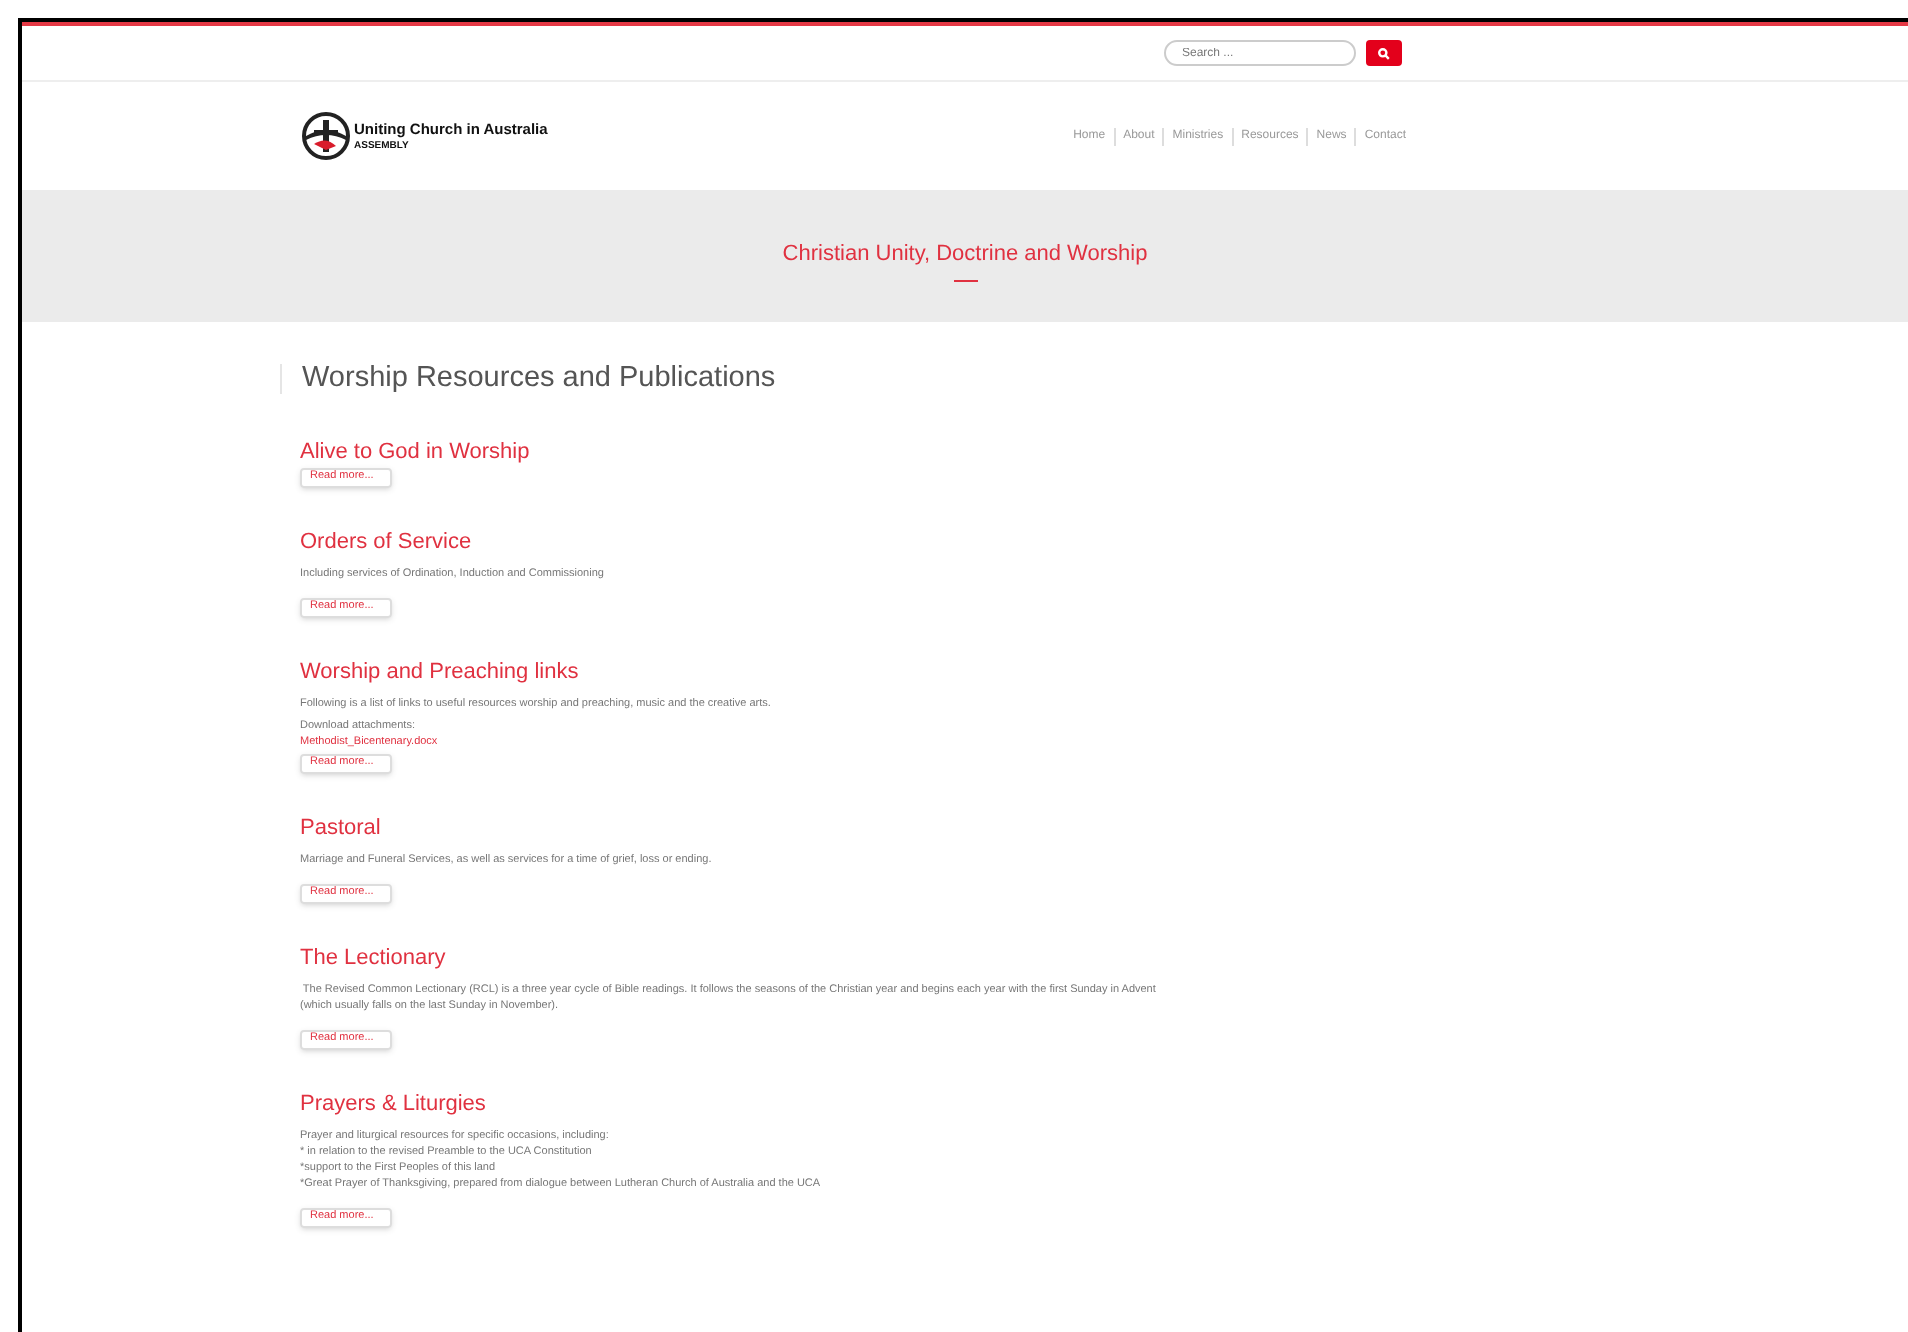 The height and width of the screenshot is (1332, 1908). I want to click on search-button, so click(1384, 53).